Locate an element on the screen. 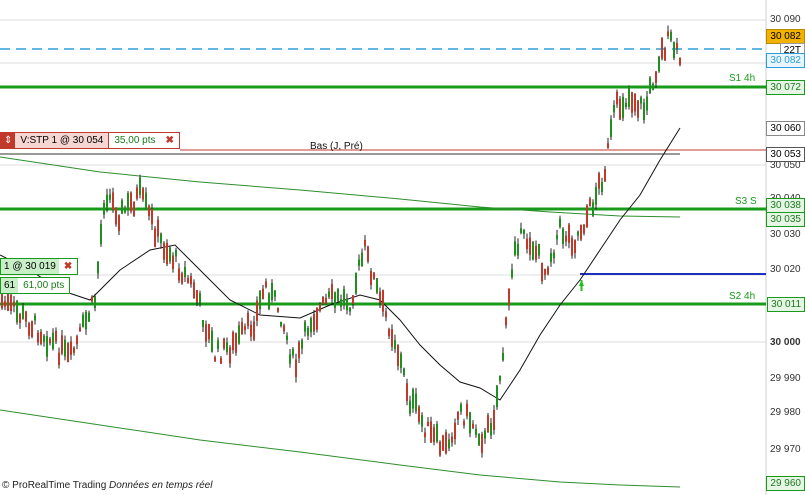 This screenshot has width=805, height=495. drag-handle-icon: ⇕ is located at coordinates (8, 140).